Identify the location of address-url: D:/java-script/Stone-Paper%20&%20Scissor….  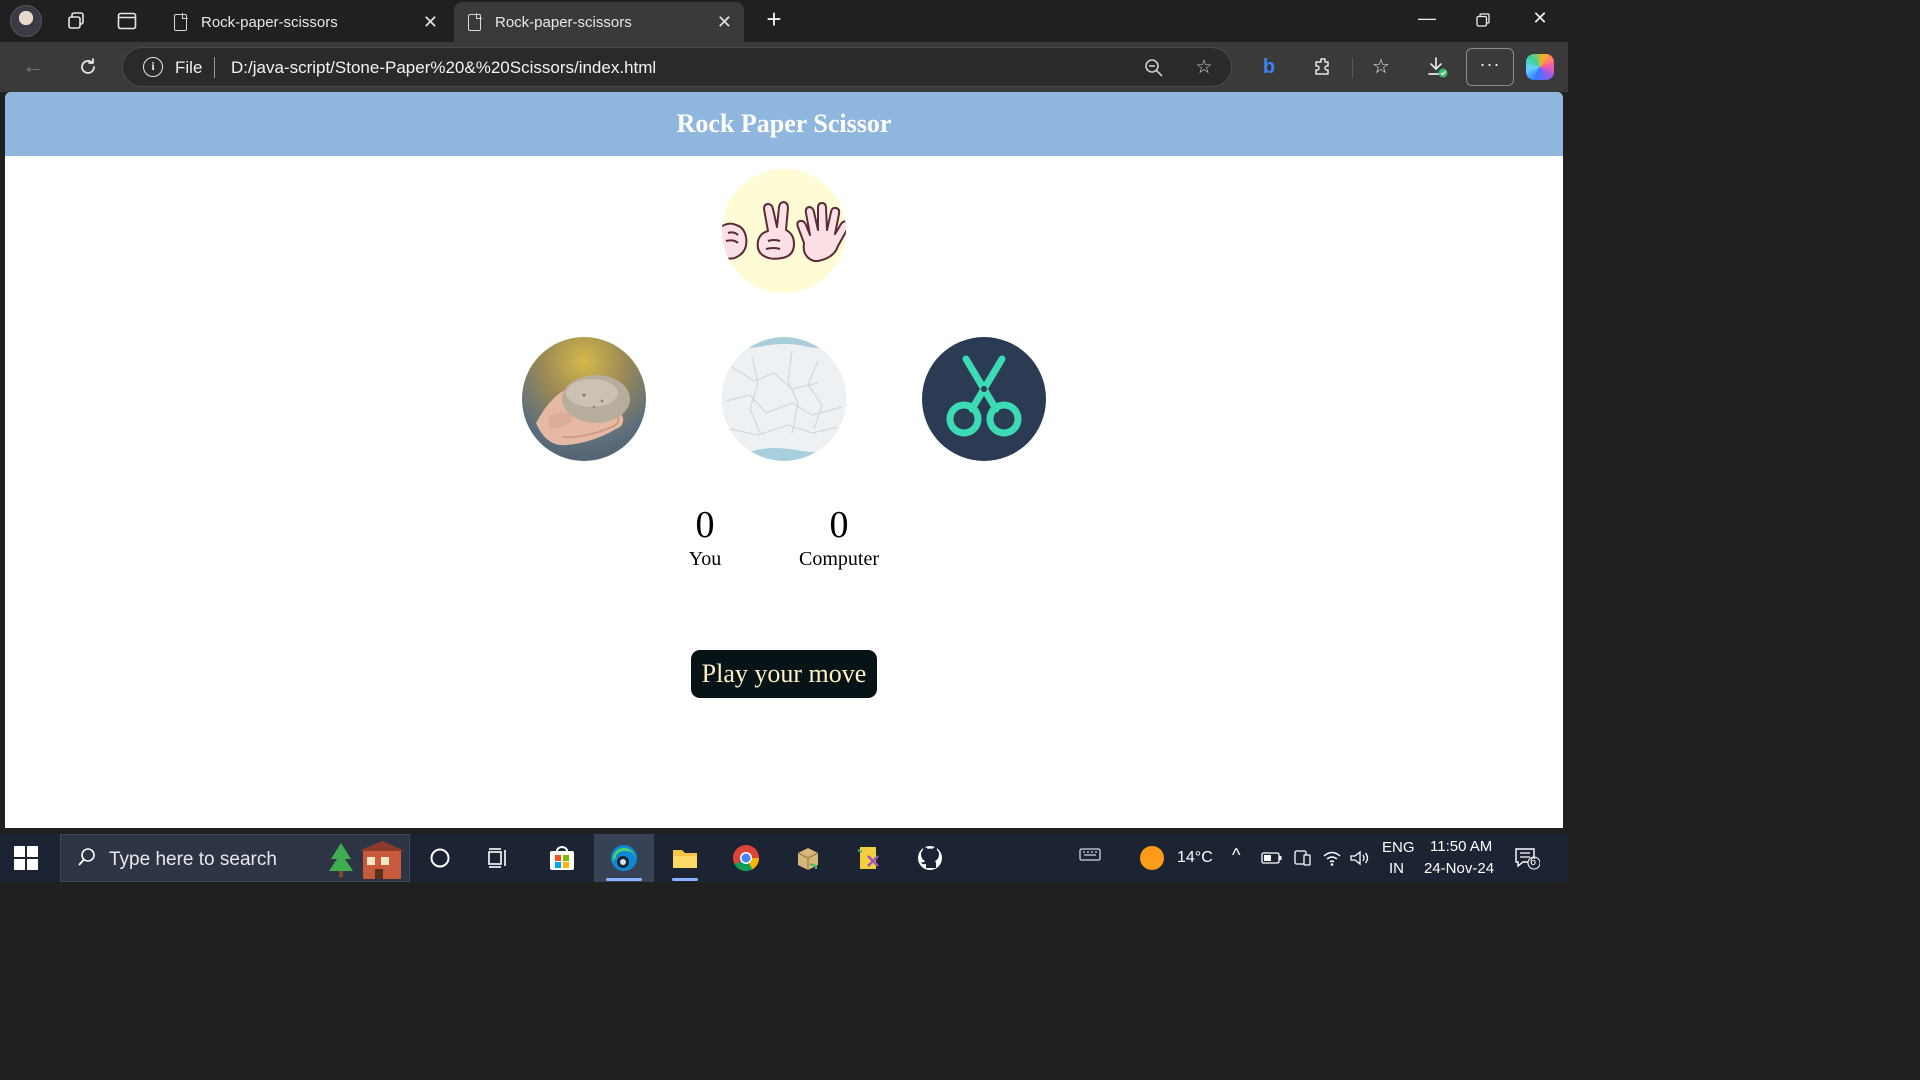
(443, 68).